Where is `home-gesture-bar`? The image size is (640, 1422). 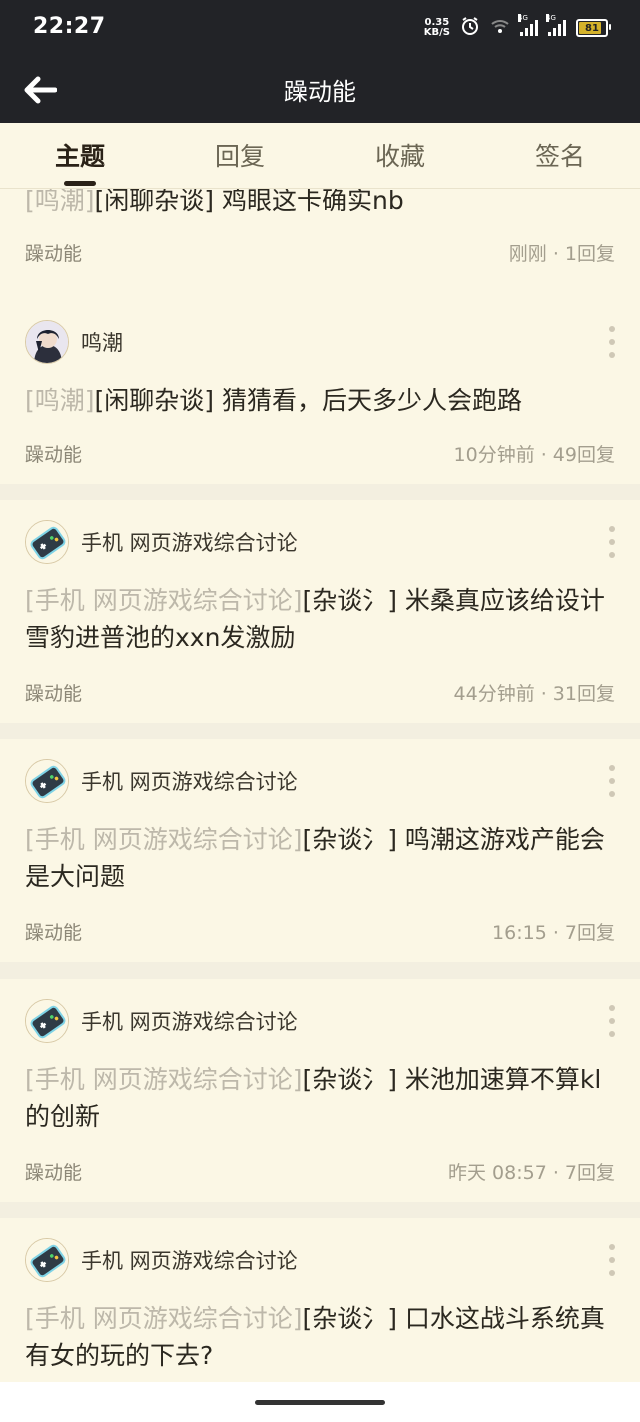 home-gesture-bar is located at coordinates (320, 1402).